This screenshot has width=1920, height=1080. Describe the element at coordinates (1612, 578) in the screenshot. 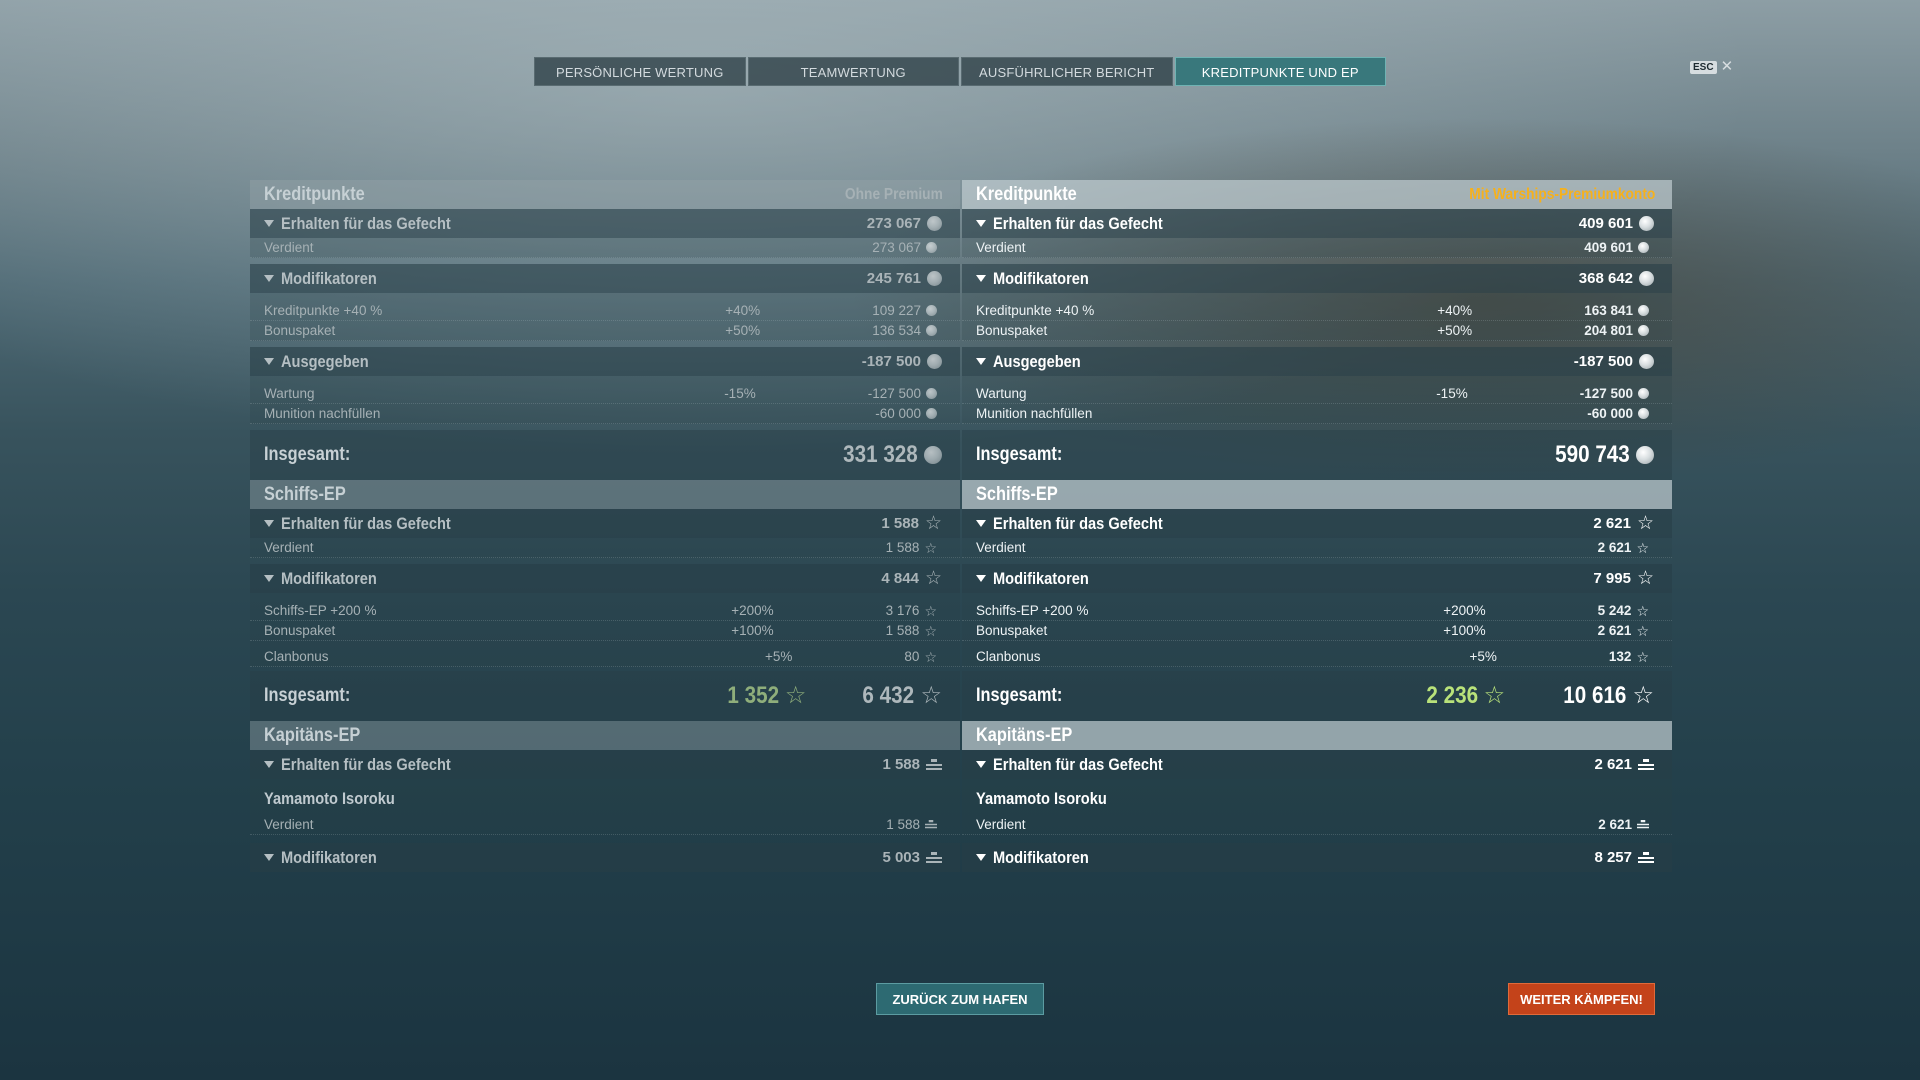

I see `section-value: 7 995` at that location.